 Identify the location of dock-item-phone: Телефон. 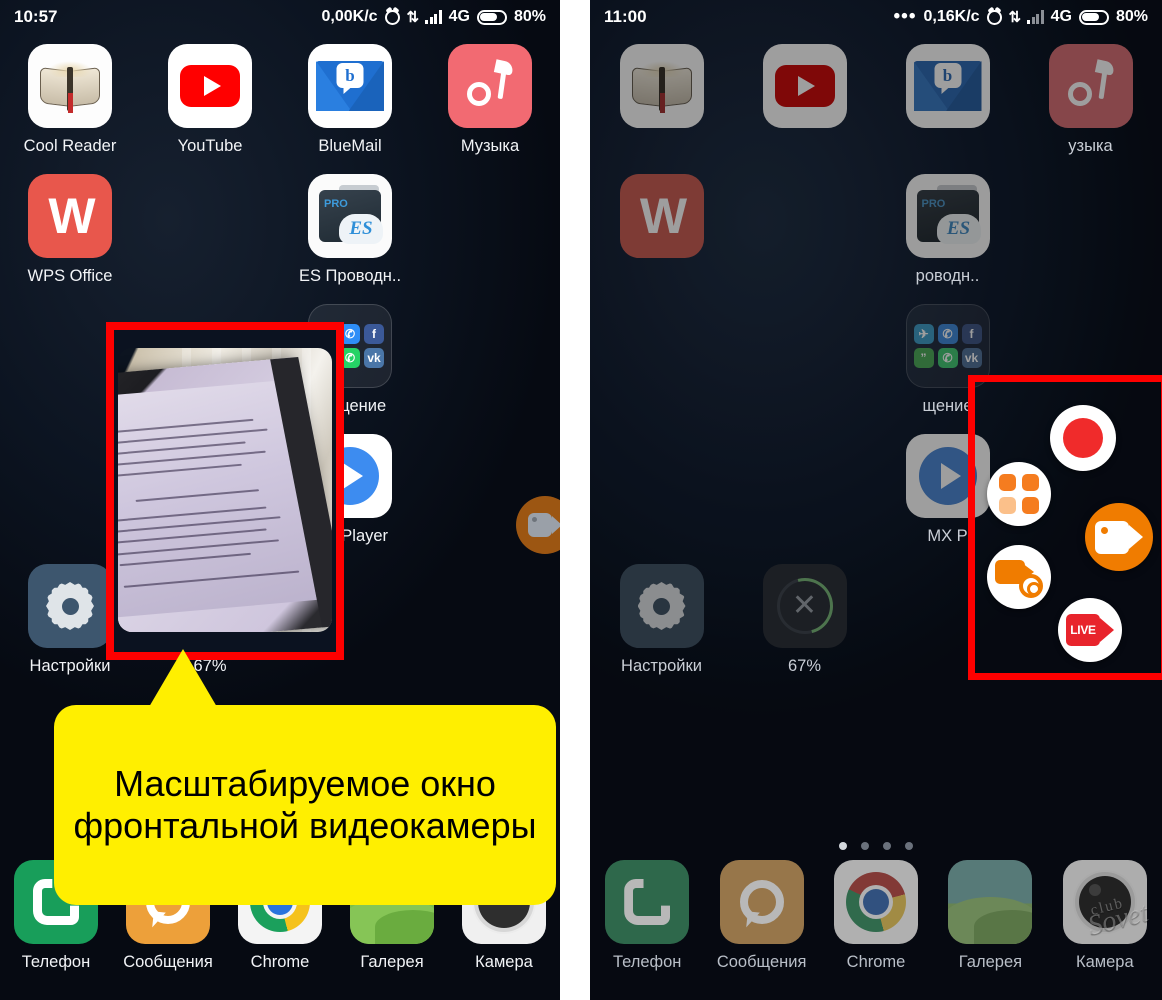
(647, 925).